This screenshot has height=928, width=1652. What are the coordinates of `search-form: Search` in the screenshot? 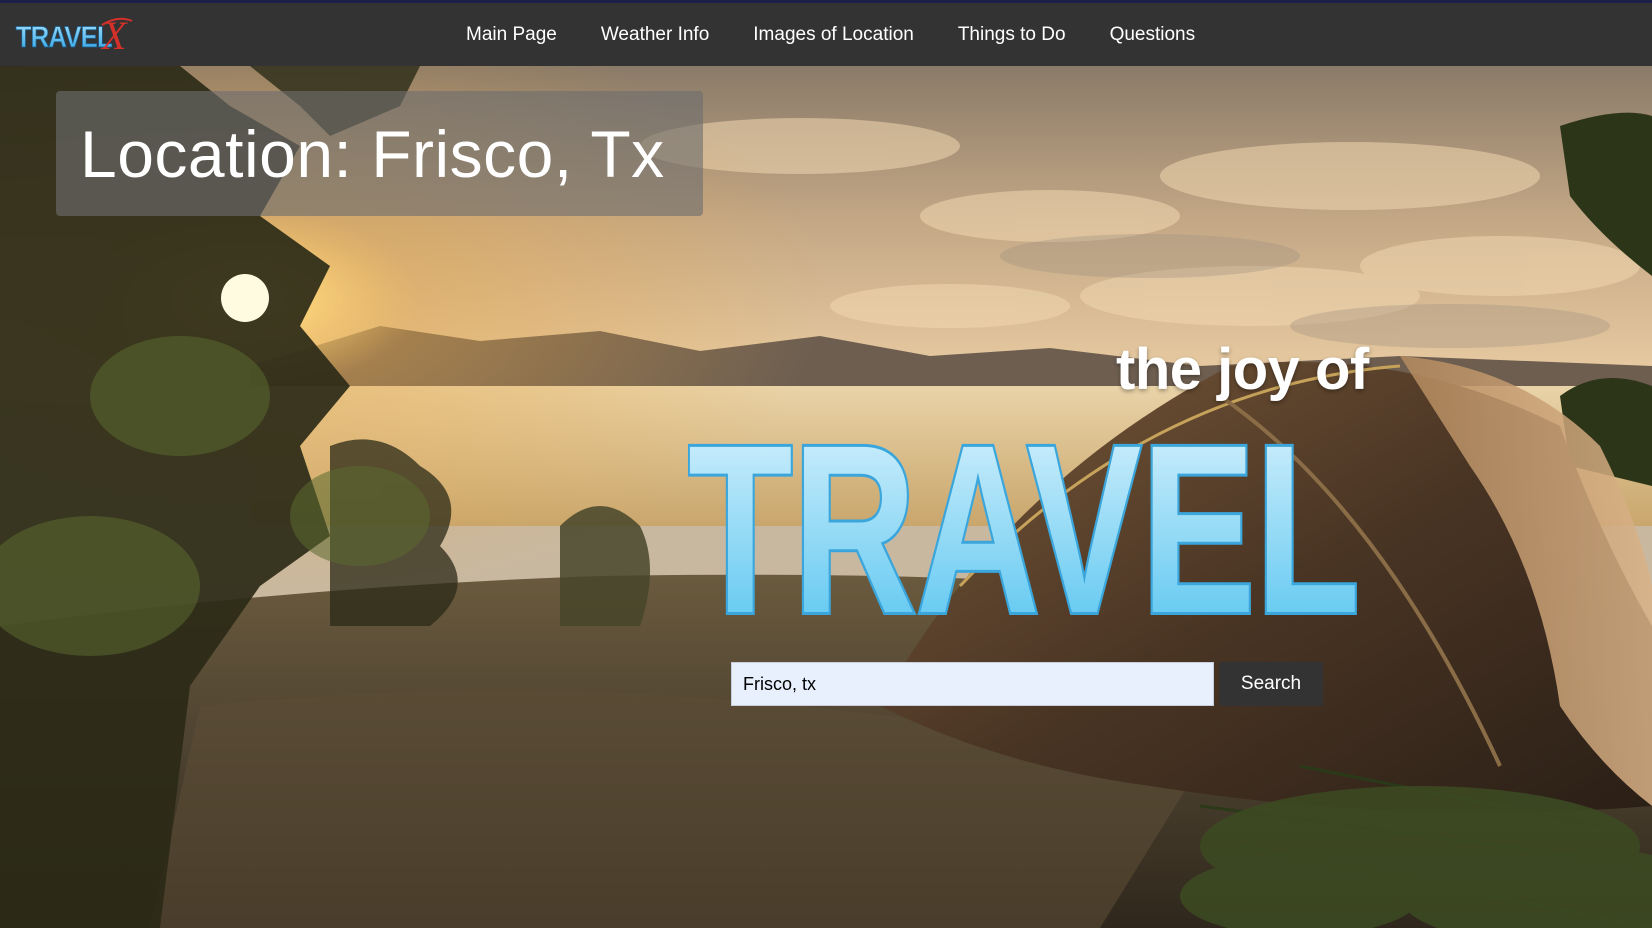 It's located at (1027, 684).